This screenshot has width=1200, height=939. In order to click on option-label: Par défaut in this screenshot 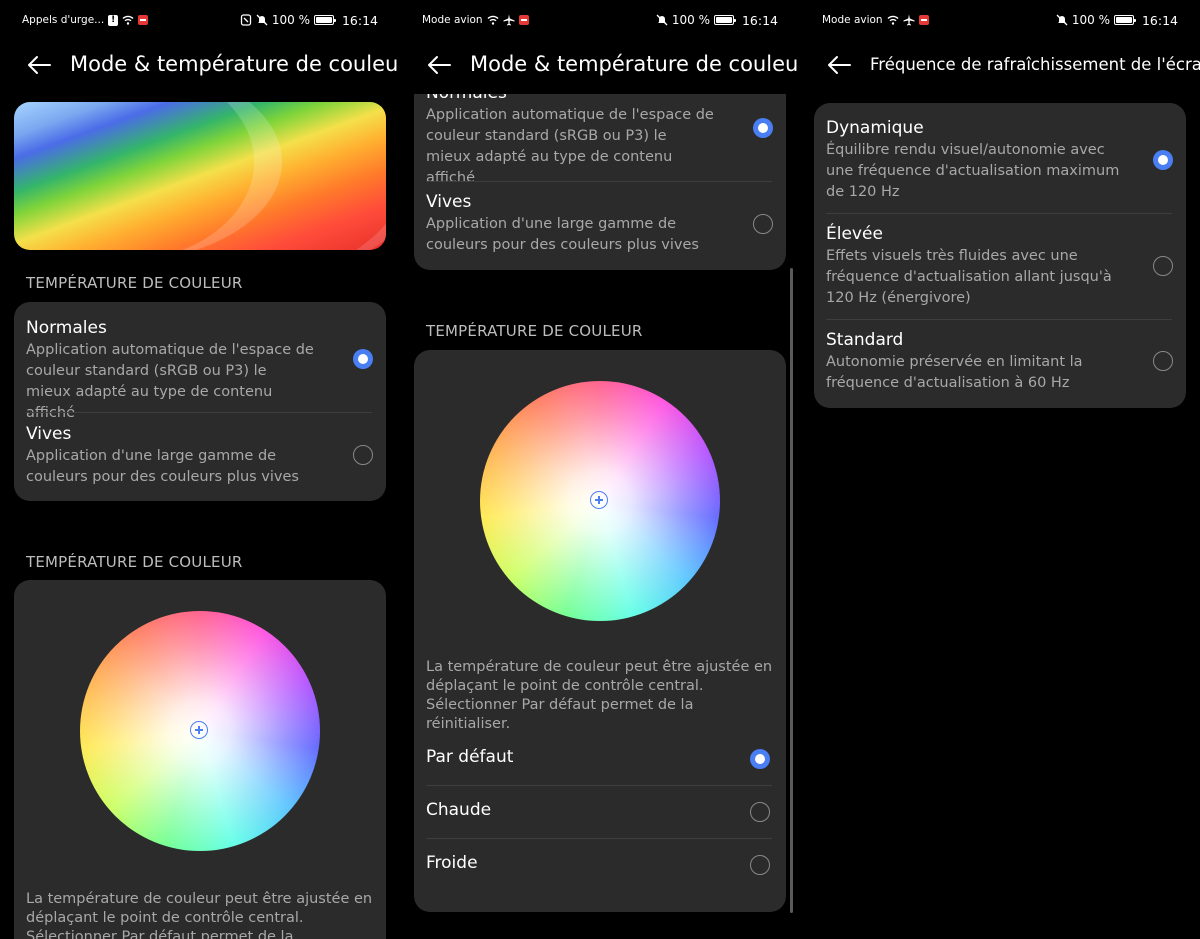, I will do `click(470, 757)`.